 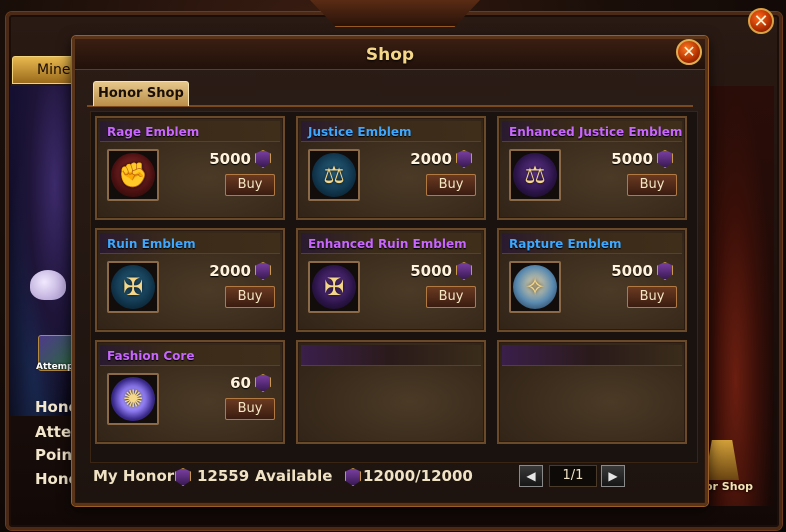 I want to click on ruin-emblem-icon: ✠, so click(x=133, y=287).